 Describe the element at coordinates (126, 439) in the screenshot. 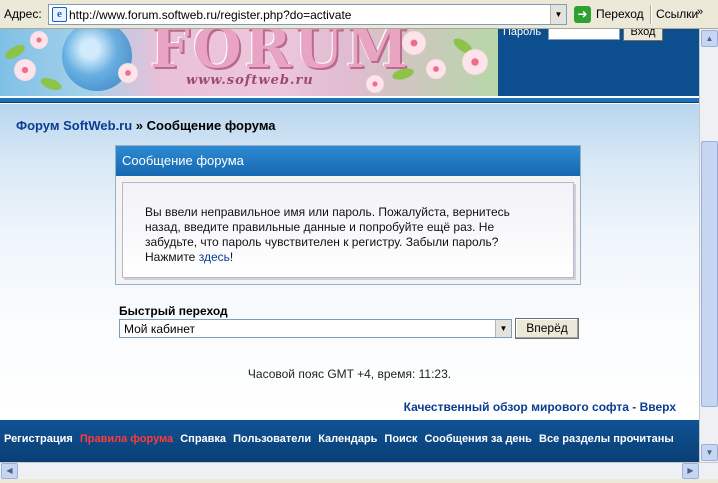

I see `nav-item-rules: Правила форума` at that location.